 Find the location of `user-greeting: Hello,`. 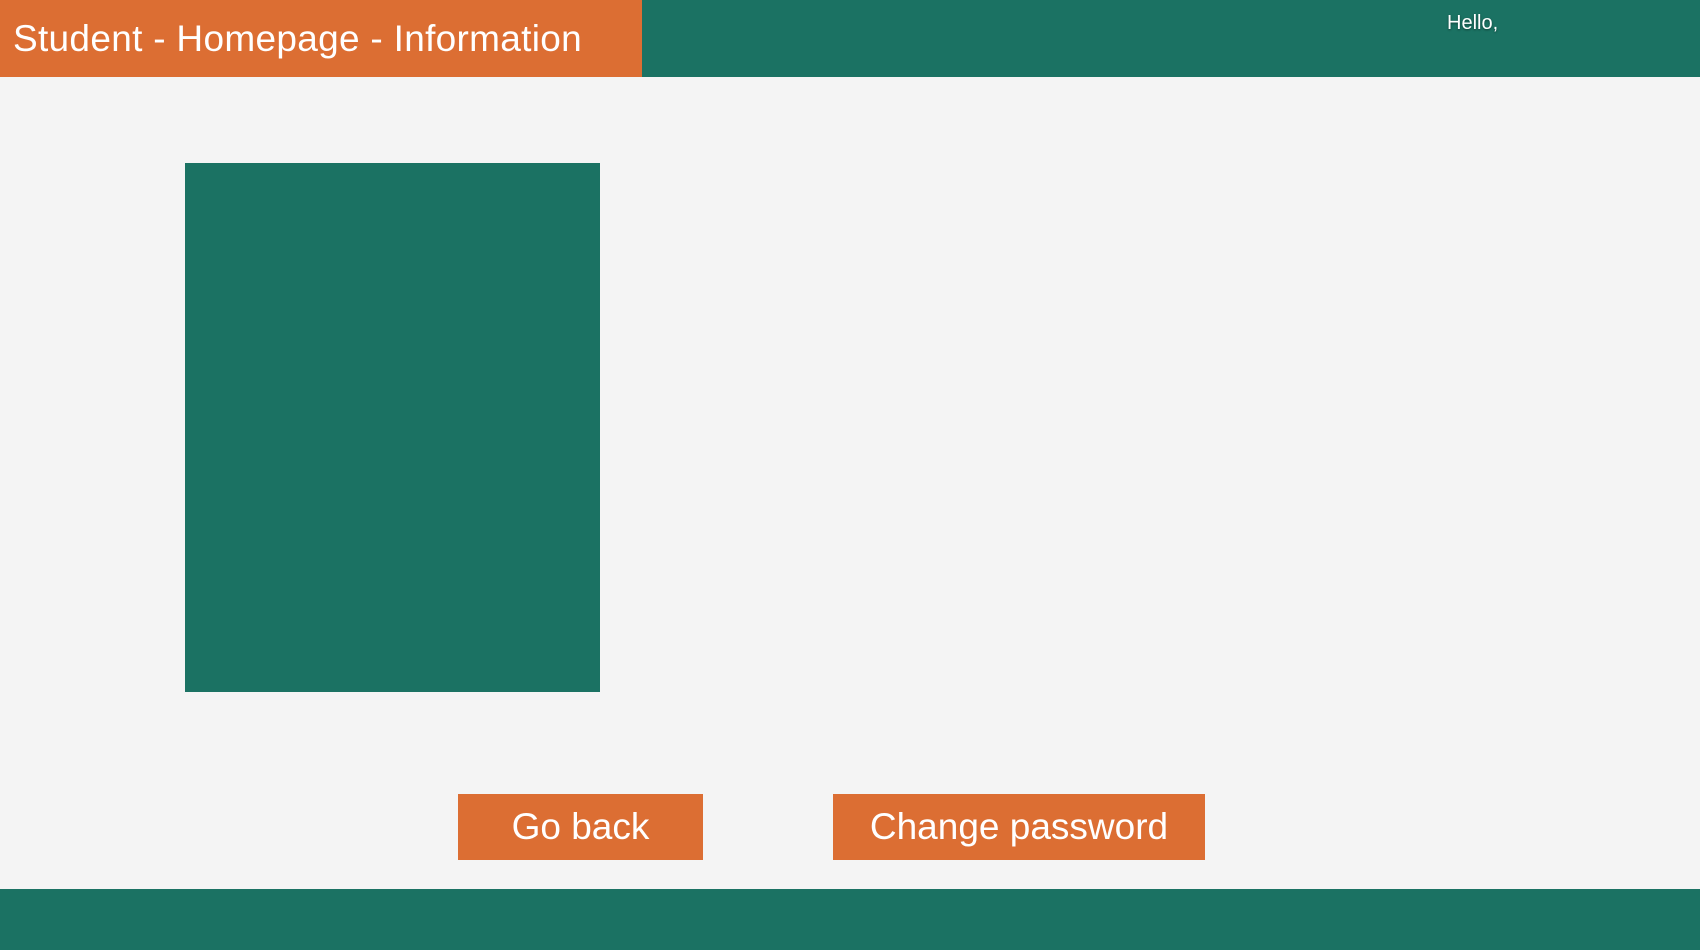

user-greeting: Hello, is located at coordinates (1473, 23).